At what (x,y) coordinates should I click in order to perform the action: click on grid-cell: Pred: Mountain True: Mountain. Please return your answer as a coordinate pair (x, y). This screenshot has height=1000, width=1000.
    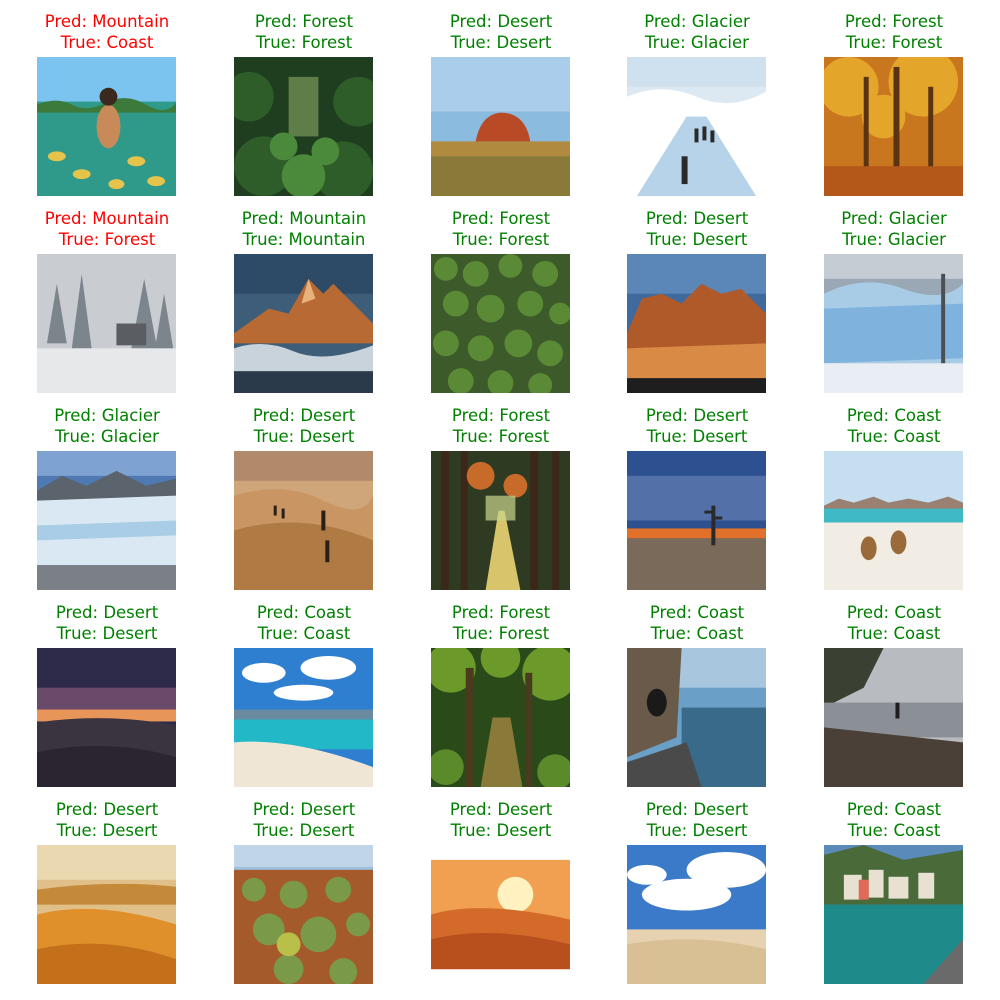
    Looking at the image, I should click on (332, 295).